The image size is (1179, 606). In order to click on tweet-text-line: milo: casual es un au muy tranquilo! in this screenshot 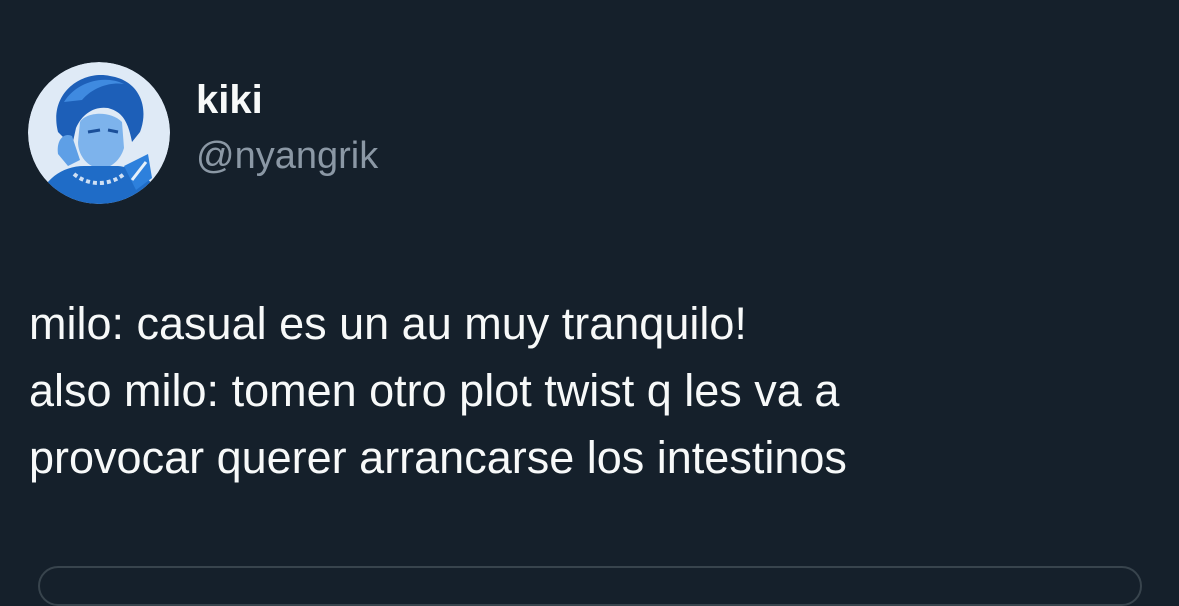, I will do `click(388, 323)`.